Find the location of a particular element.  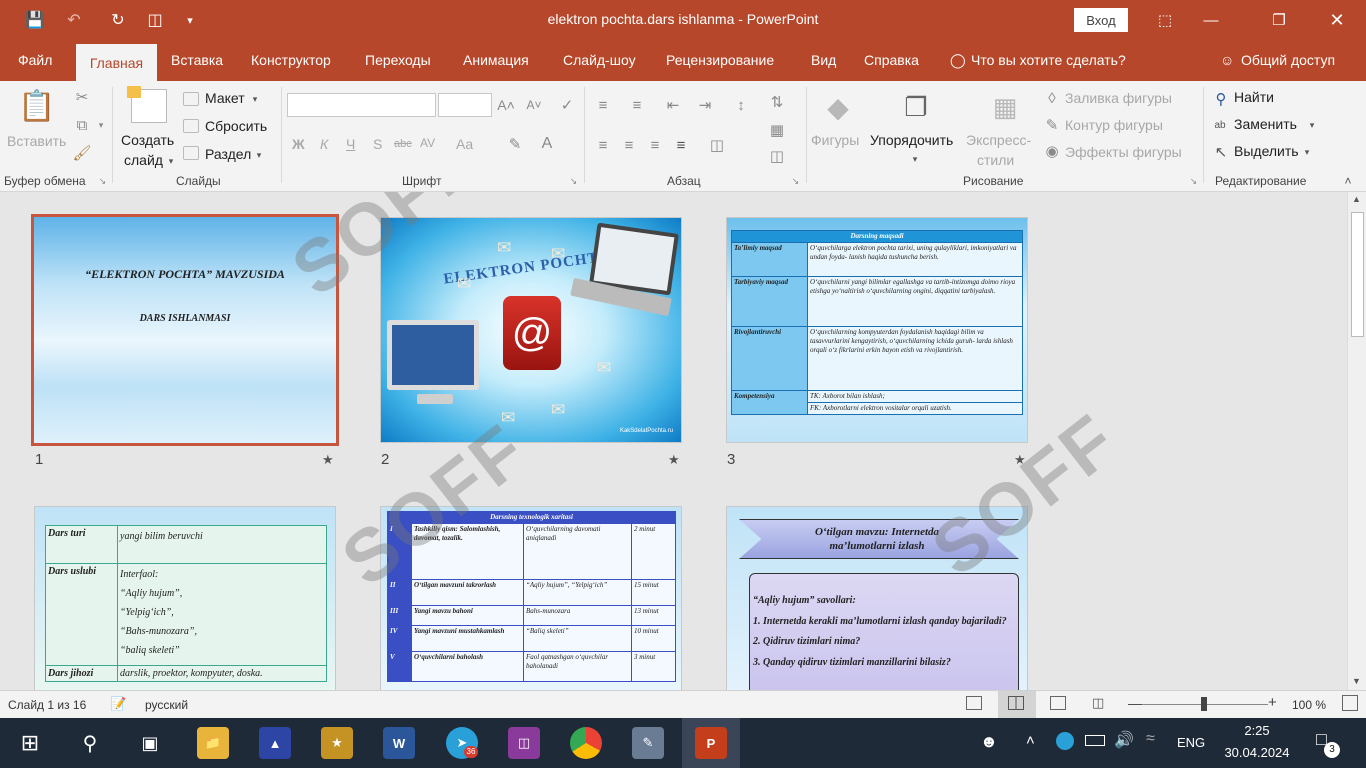

share-button: Общий доступ is located at coordinates (1288, 60).